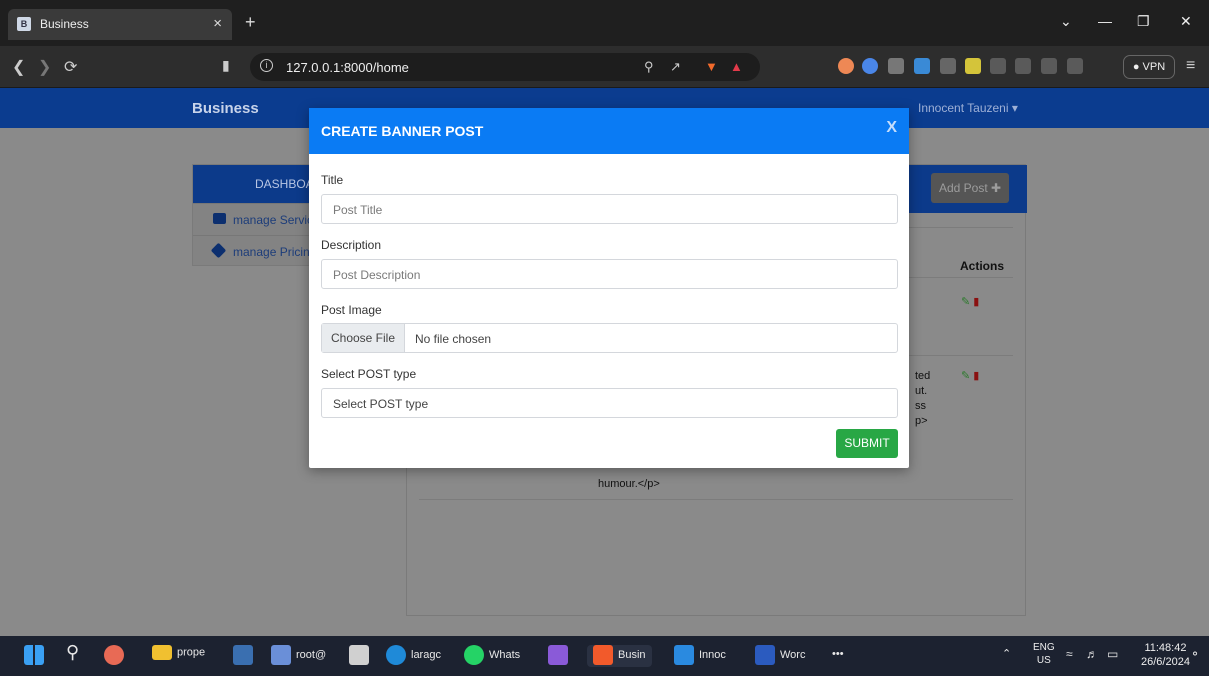 Image resolution: width=1209 pixels, height=676 pixels. Describe the element at coordinates (402, 131) in the screenshot. I see `modal-title: CREATE BANNER POST` at that location.